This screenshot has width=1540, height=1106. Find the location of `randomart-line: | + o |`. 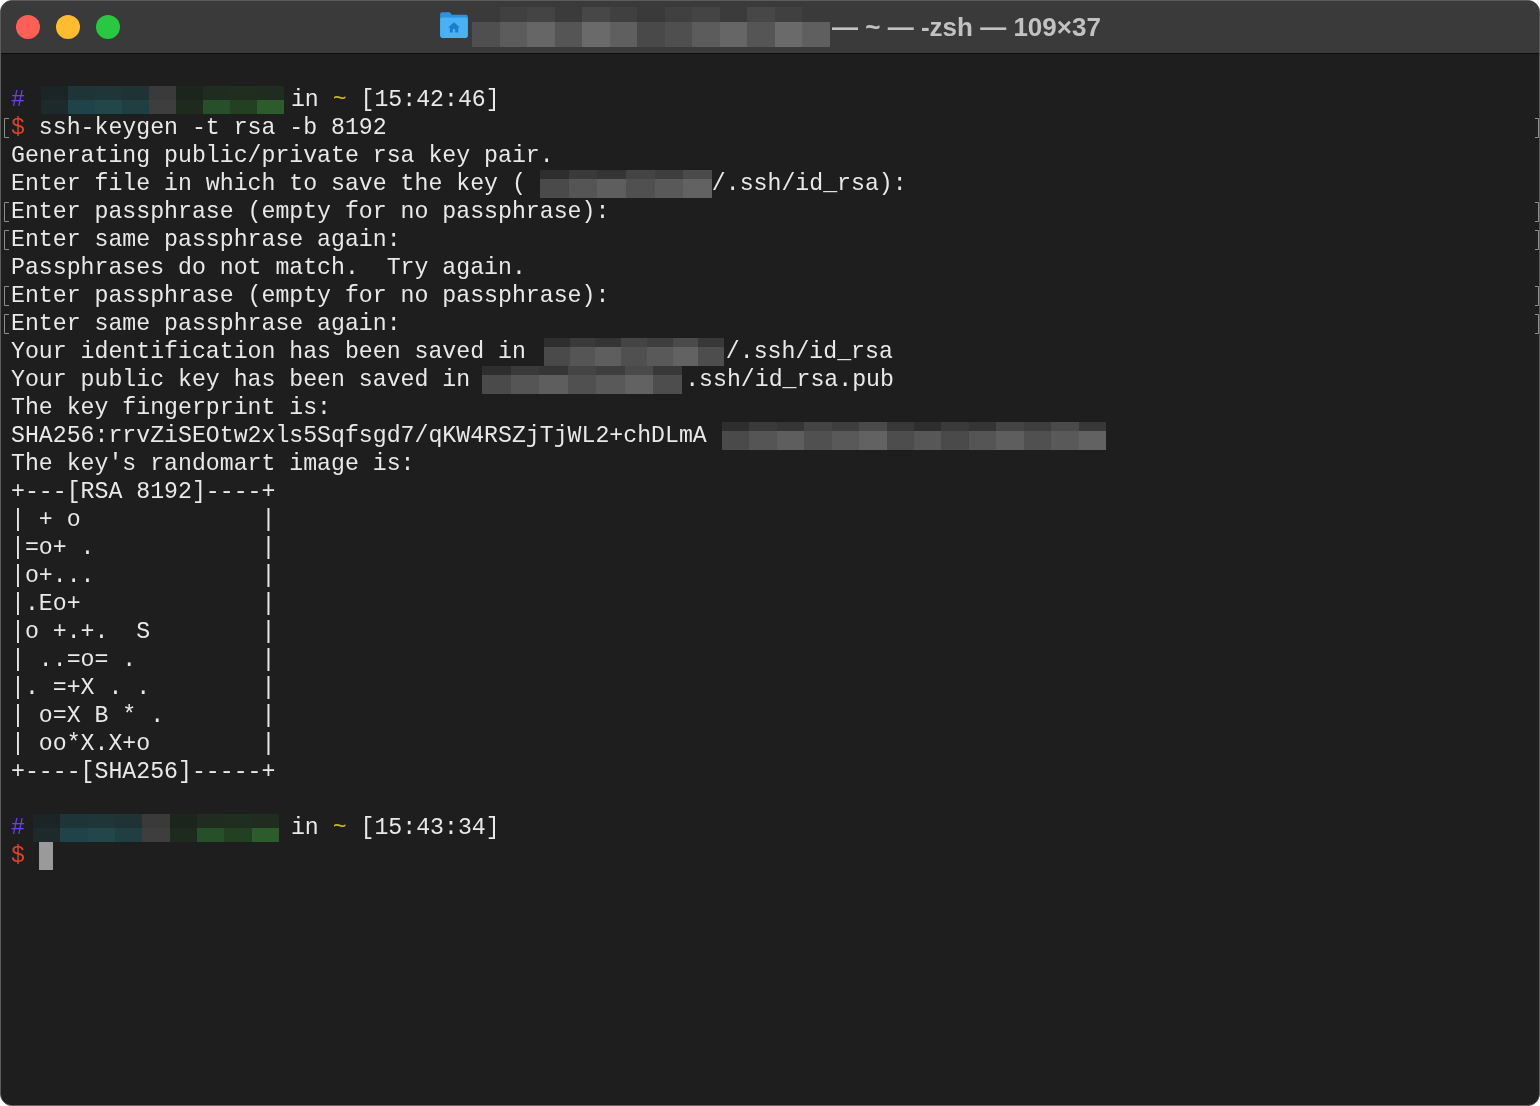

randomart-line: | + o | is located at coordinates (143, 520).